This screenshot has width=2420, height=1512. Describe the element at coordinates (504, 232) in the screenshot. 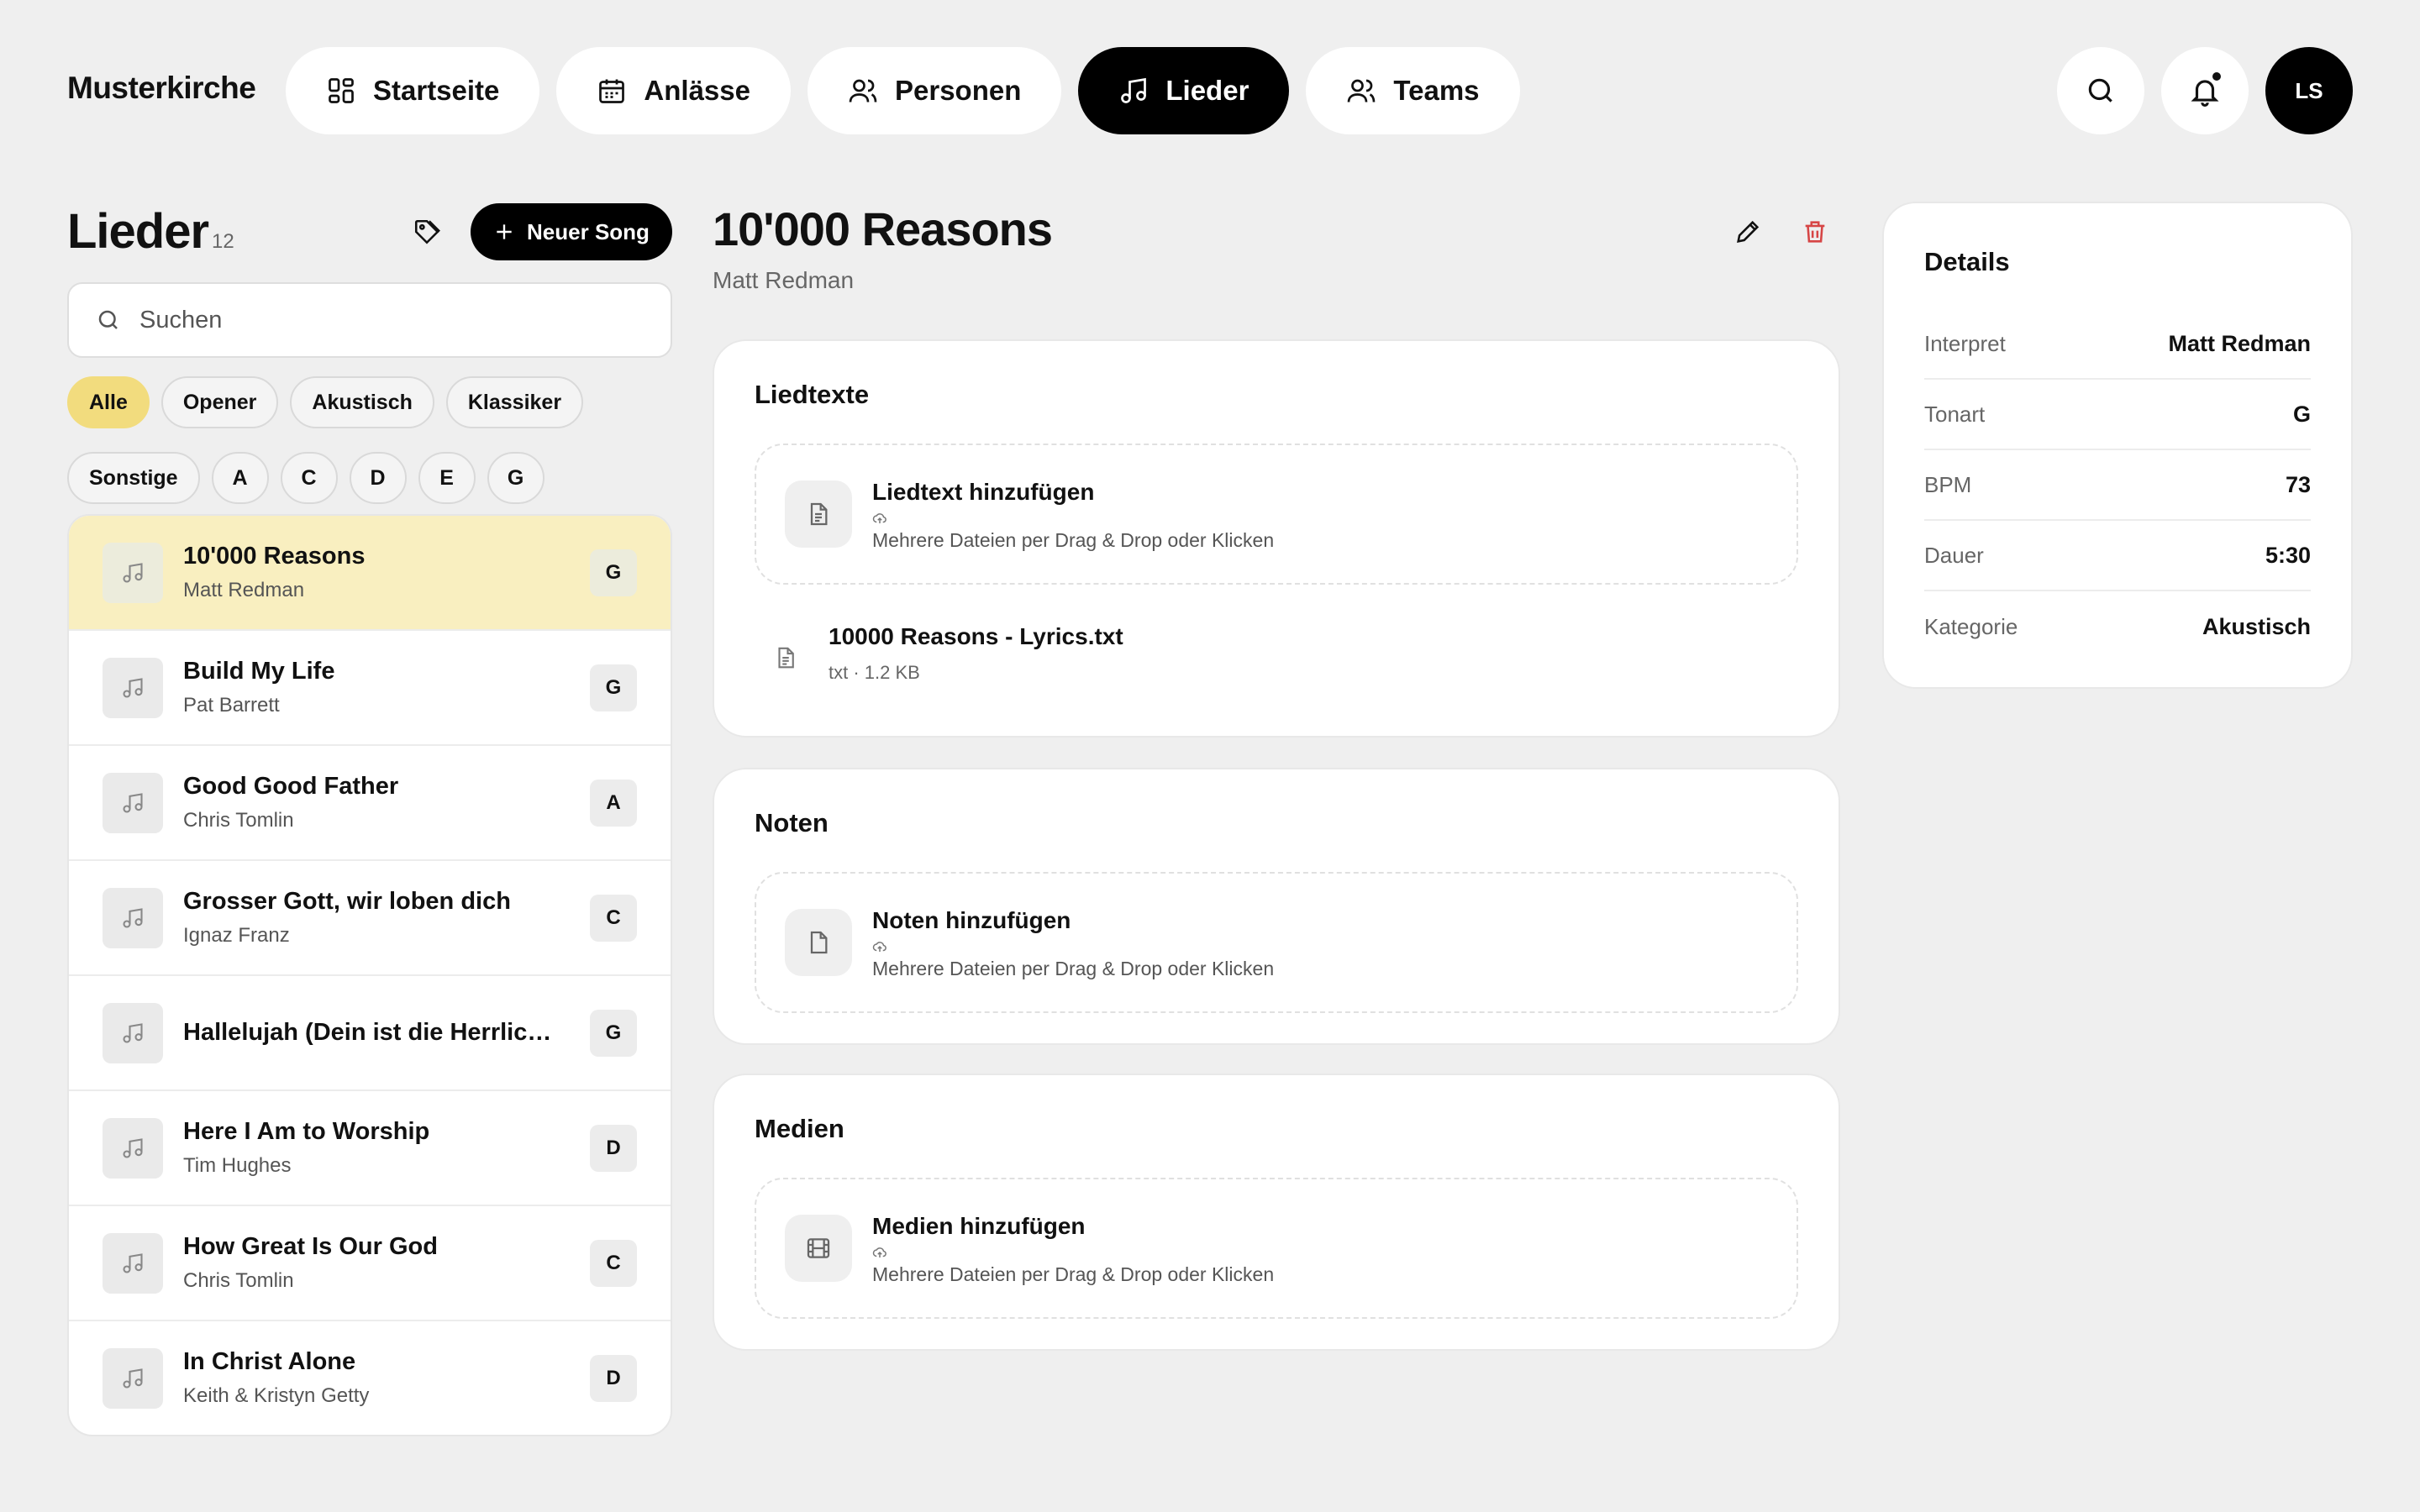

I see `plus-icon` at that location.